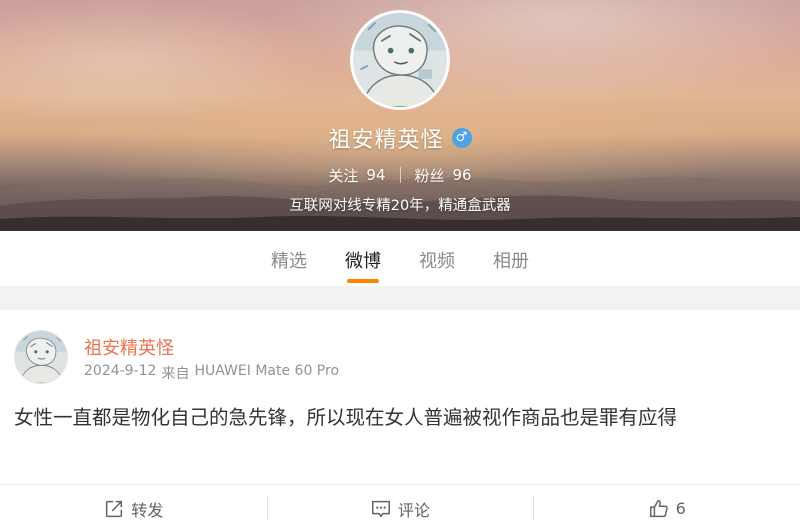 Image resolution: width=800 pixels, height=532 pixels. Describe the element at coordinates (129, 347) in the screenshot. I see `post-author-name: 祖安精英怪` at that location.